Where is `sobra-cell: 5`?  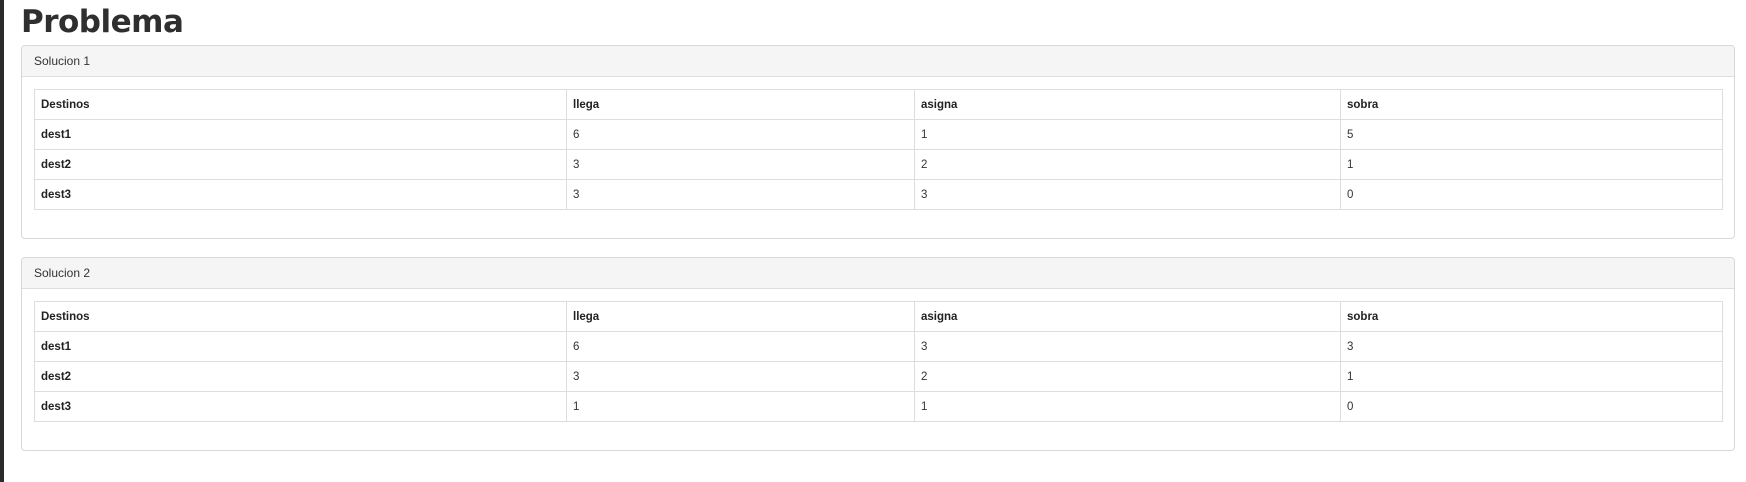 sobra-cell: 5 is located at coordinates (1531, 134).